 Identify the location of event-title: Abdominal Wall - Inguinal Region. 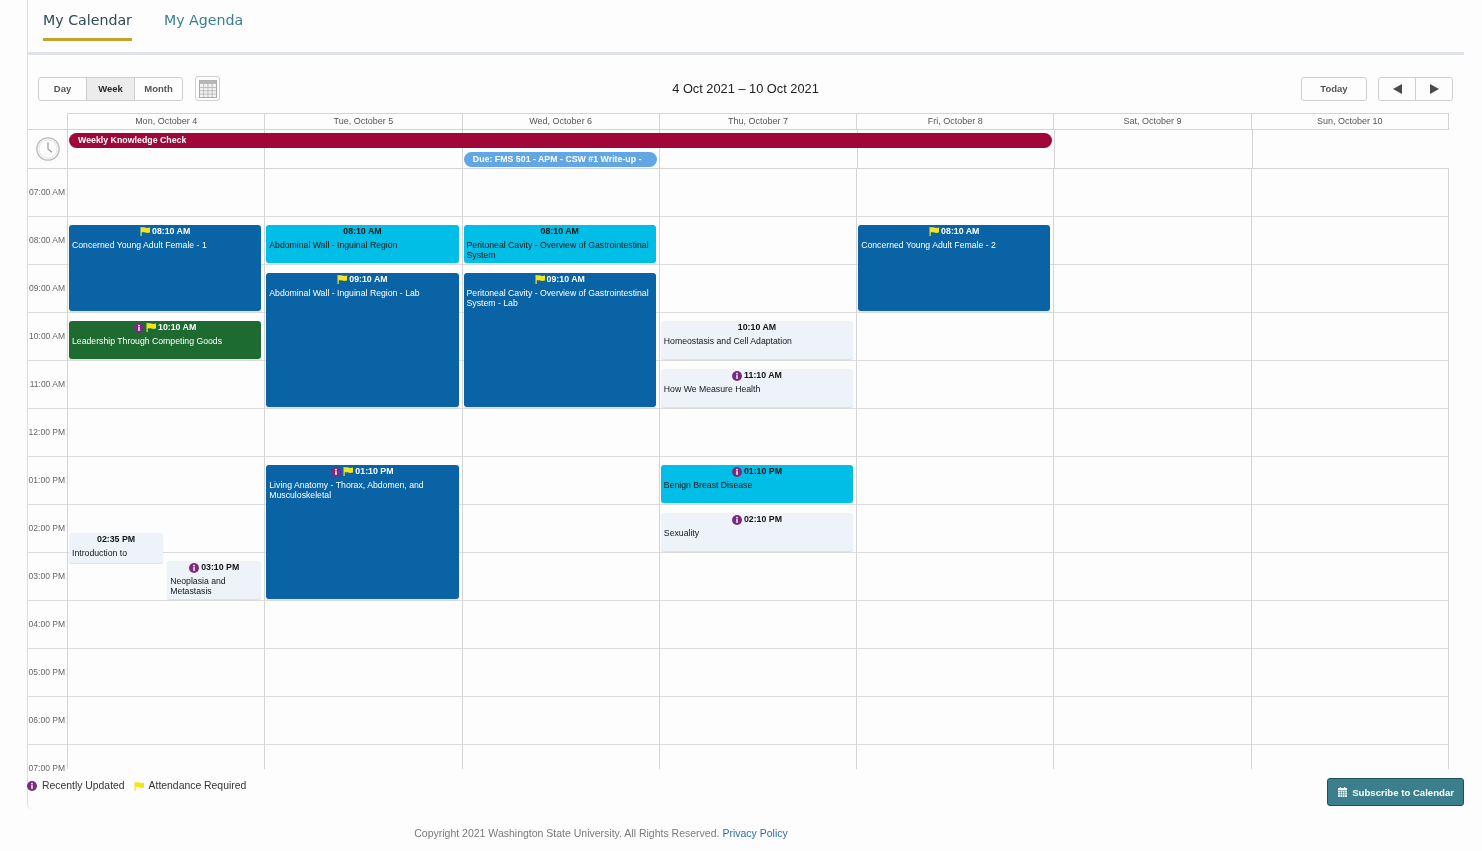
(334, 245).